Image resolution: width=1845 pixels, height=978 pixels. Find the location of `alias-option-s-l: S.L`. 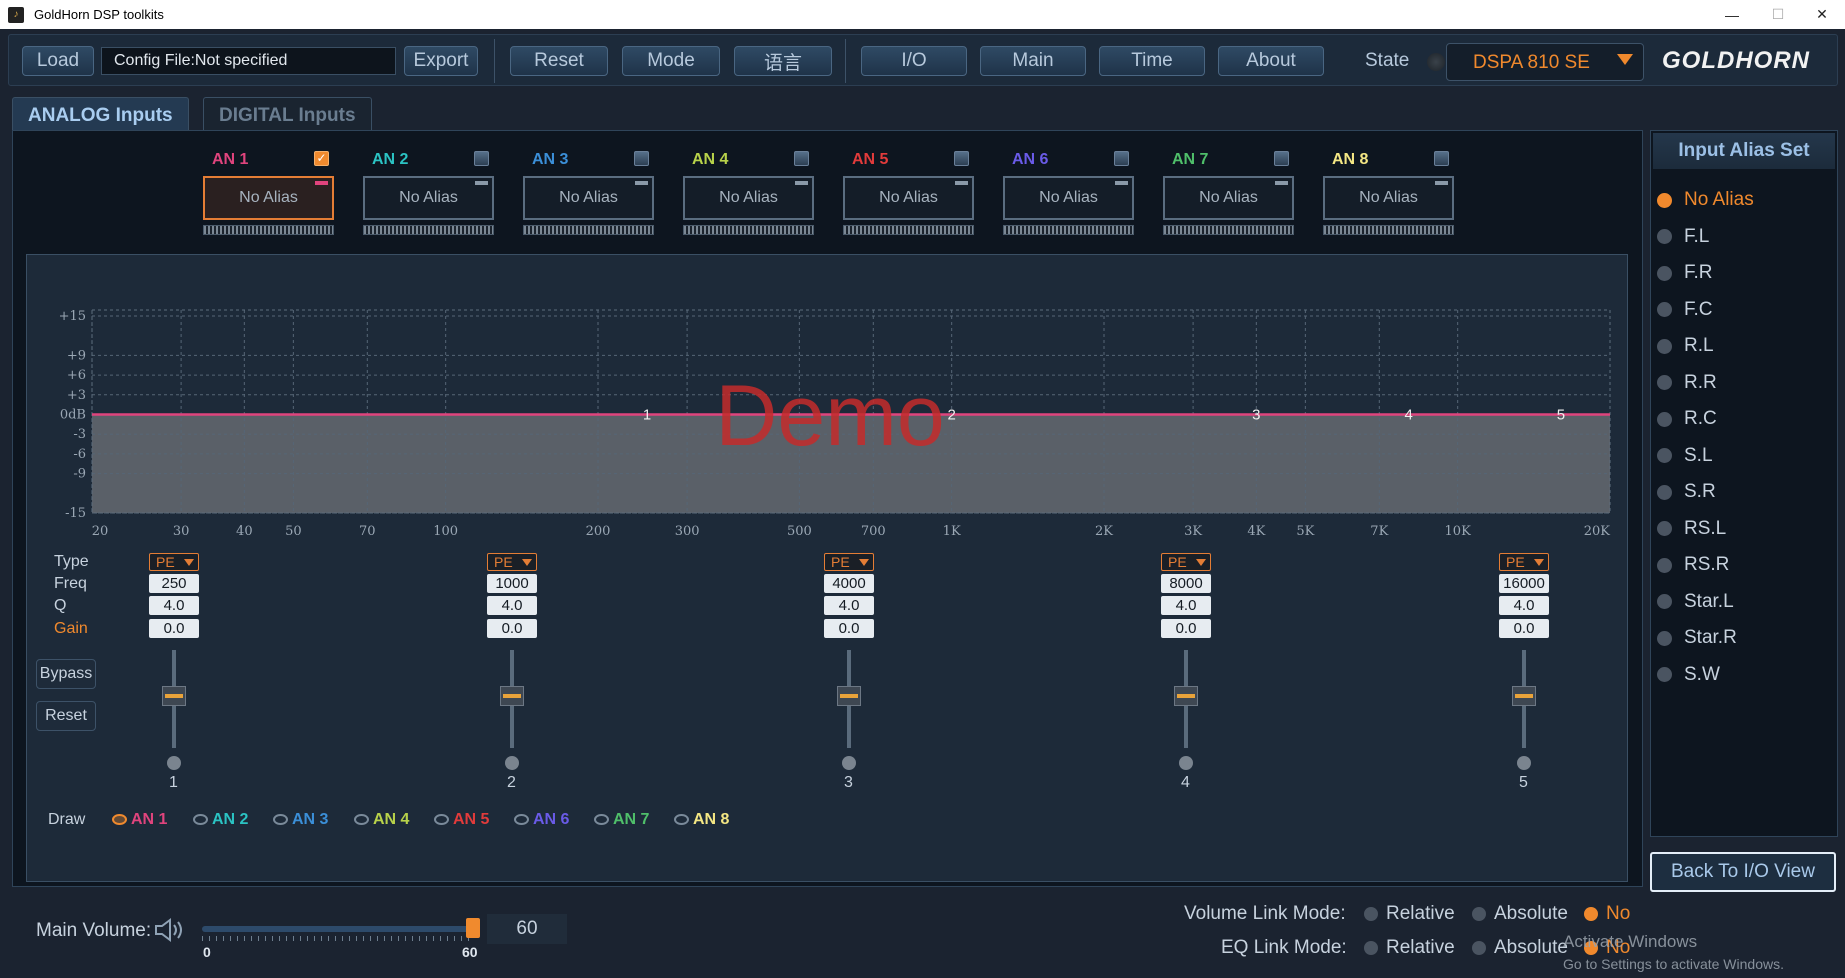

alias-option-s-l: S.L is located at coordinates (1685, 456).